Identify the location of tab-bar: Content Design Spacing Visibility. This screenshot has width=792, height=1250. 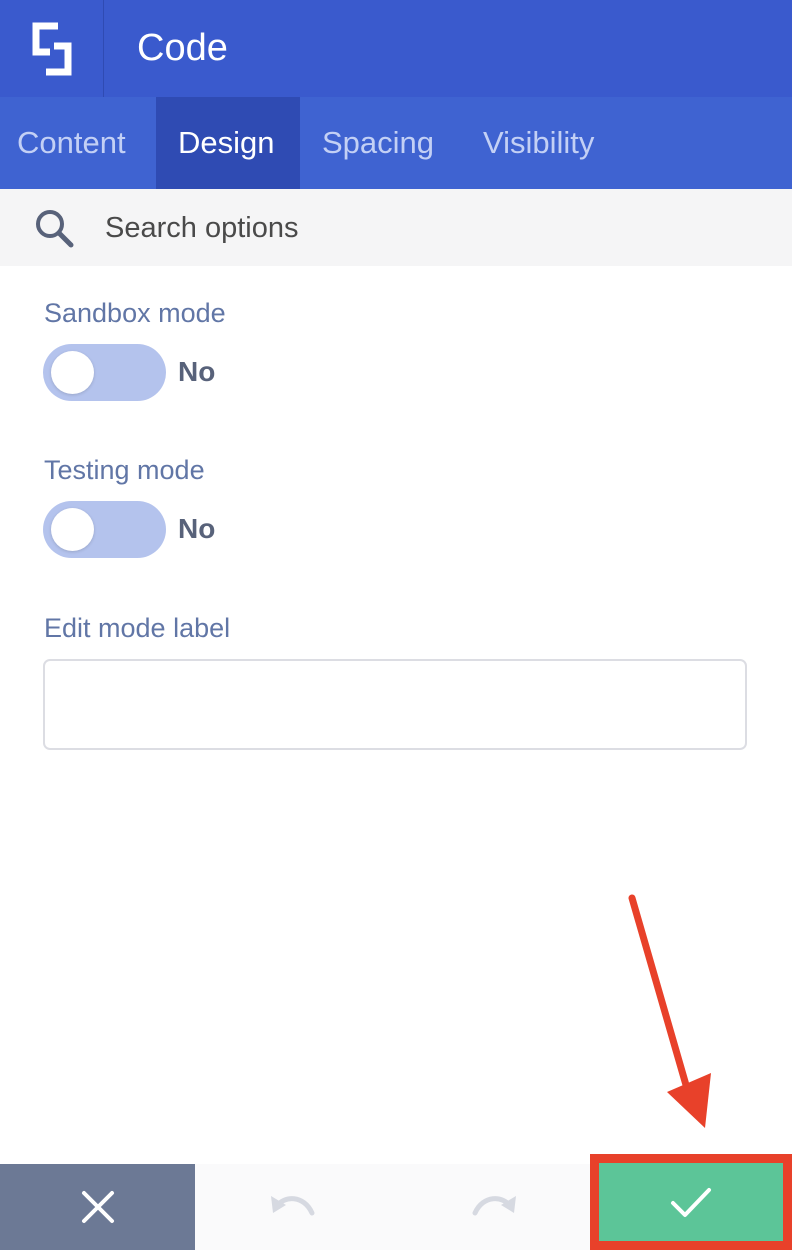
(396, 143).